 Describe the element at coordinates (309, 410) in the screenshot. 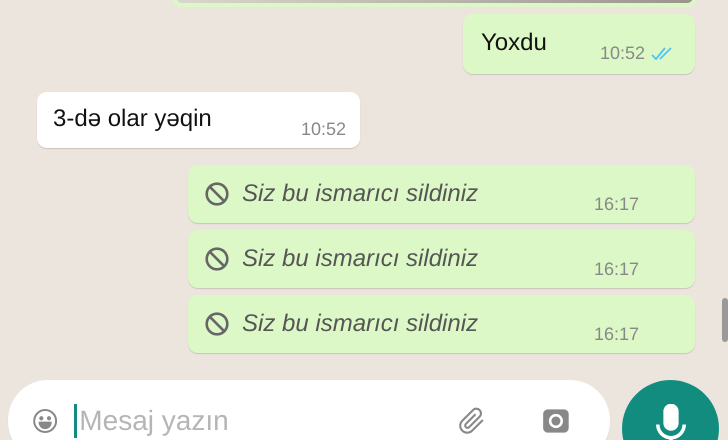

I see `message-input-bar: Mesaj yazın` at that location.